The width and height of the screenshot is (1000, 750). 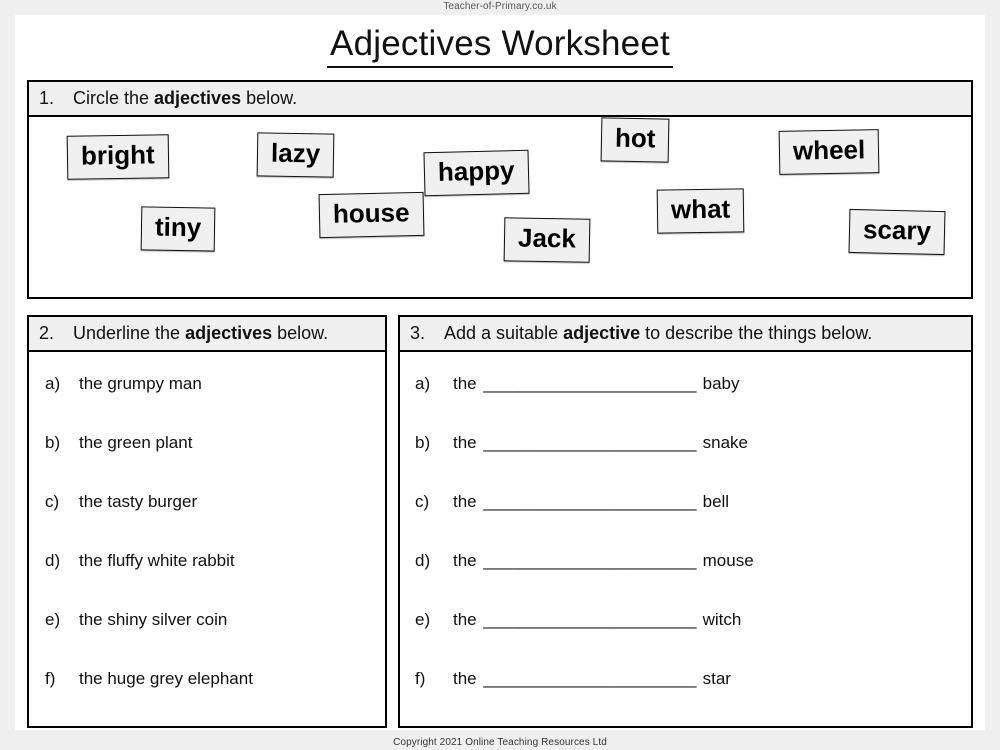 I want to click on question-3-item-noun: snake, so click(x=725, y=442).